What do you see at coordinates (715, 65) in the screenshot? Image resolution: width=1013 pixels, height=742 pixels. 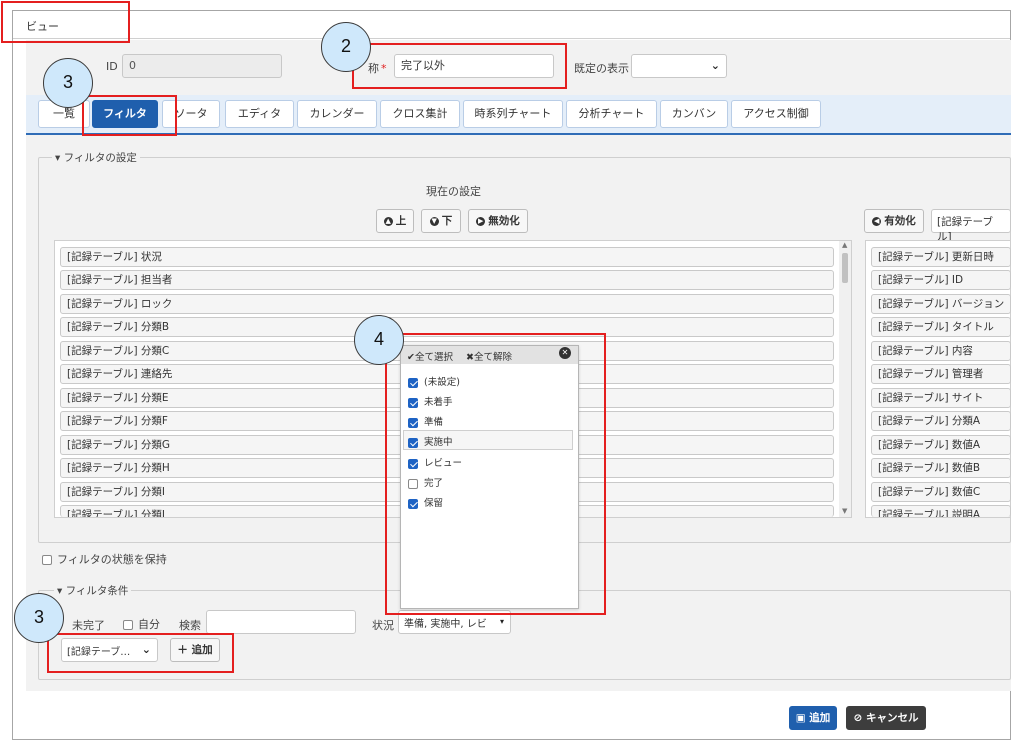 I see `chevron-down-icon: ⌄` at bounding box center [715, 65].